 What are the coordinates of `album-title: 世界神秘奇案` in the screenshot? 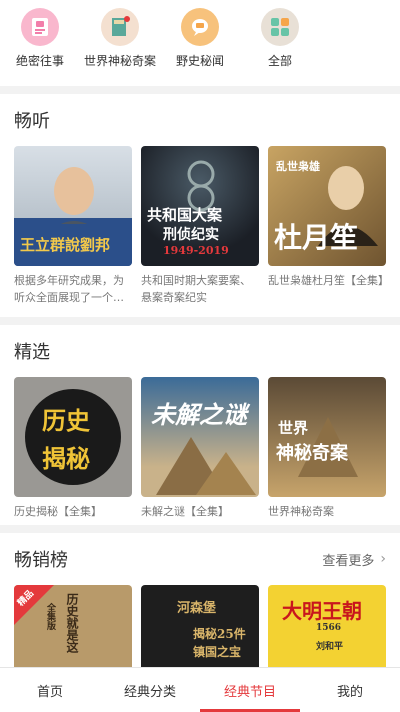 It's located at (301, 511).